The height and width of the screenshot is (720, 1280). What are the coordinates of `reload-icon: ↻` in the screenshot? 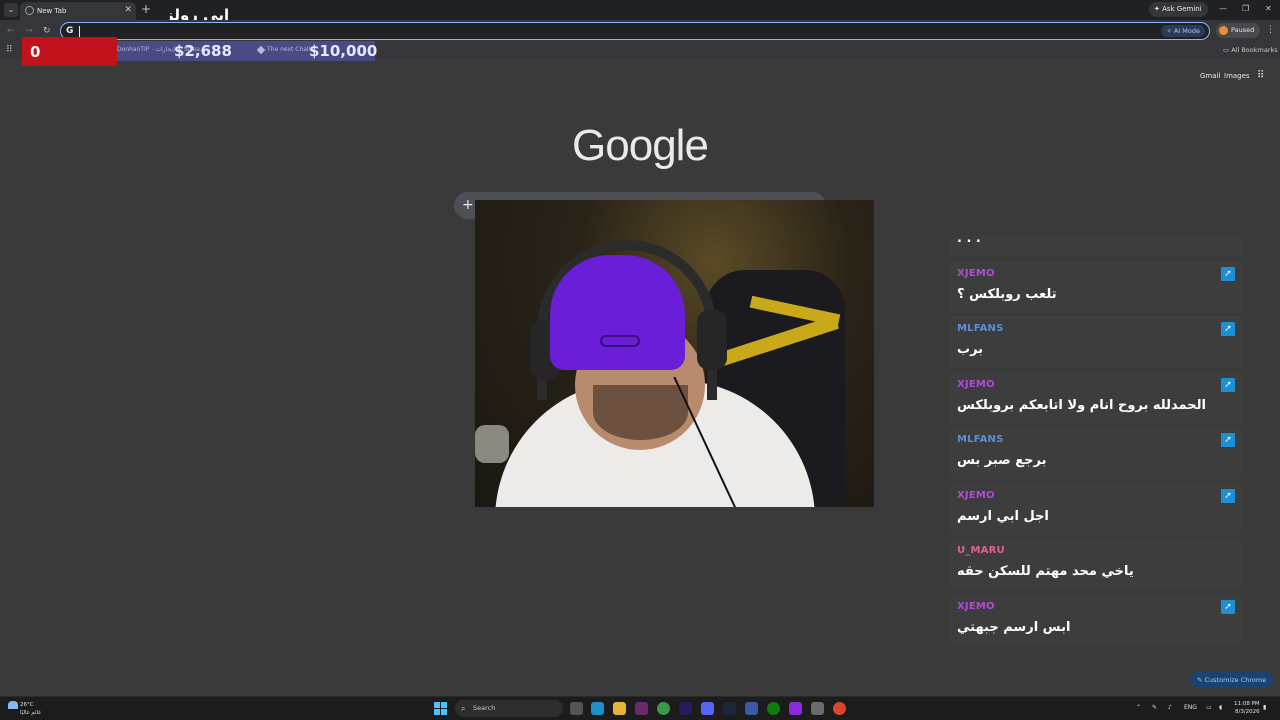 It's located at (47, 31).